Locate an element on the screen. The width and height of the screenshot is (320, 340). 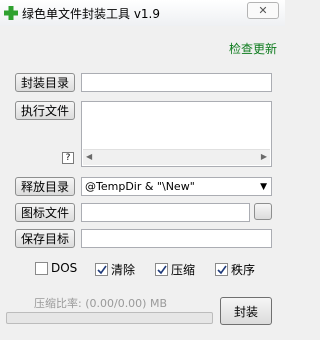
save-target-button: 保存目标 is located at coordinates (45, 238).